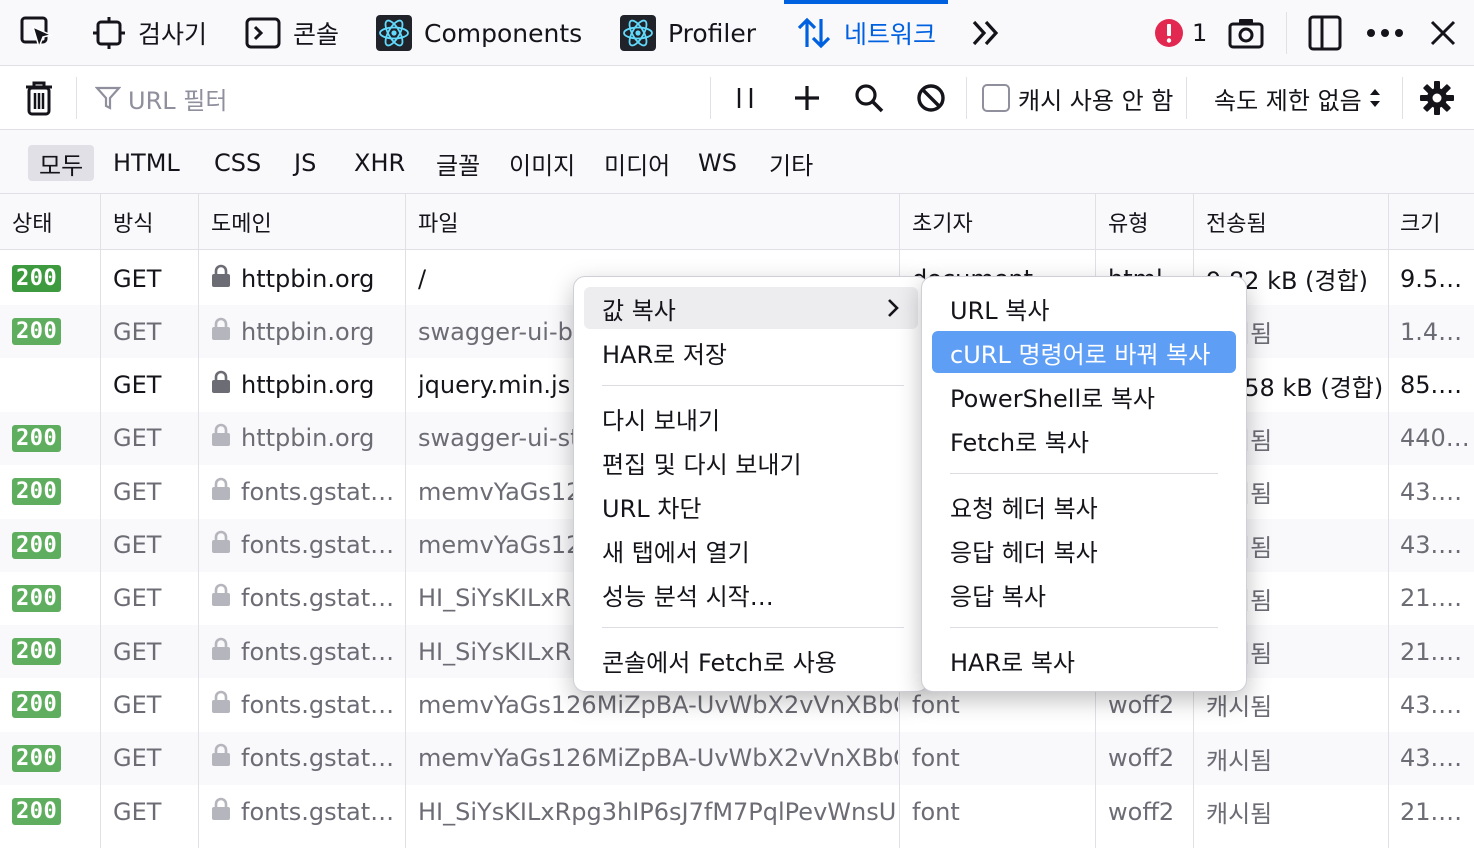 The height and width of the screenshot is (848, 1474). Describe the element at coordinates (1141, 811) in the screenshot. I see `type-text: woff2` at that location.